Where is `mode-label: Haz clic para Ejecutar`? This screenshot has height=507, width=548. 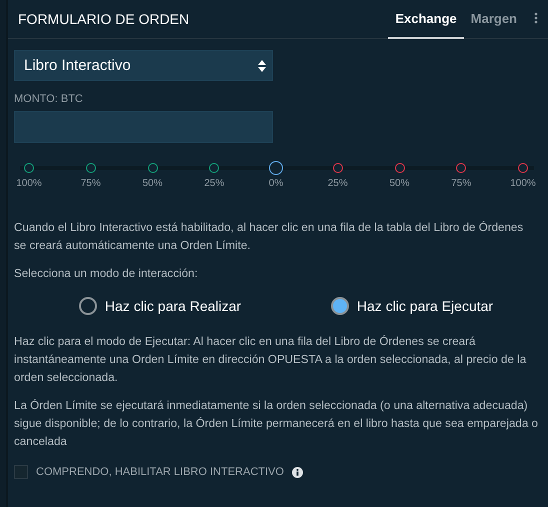 mode-label: Haz clic para Ejecutar is located at coordinates (425, 306).